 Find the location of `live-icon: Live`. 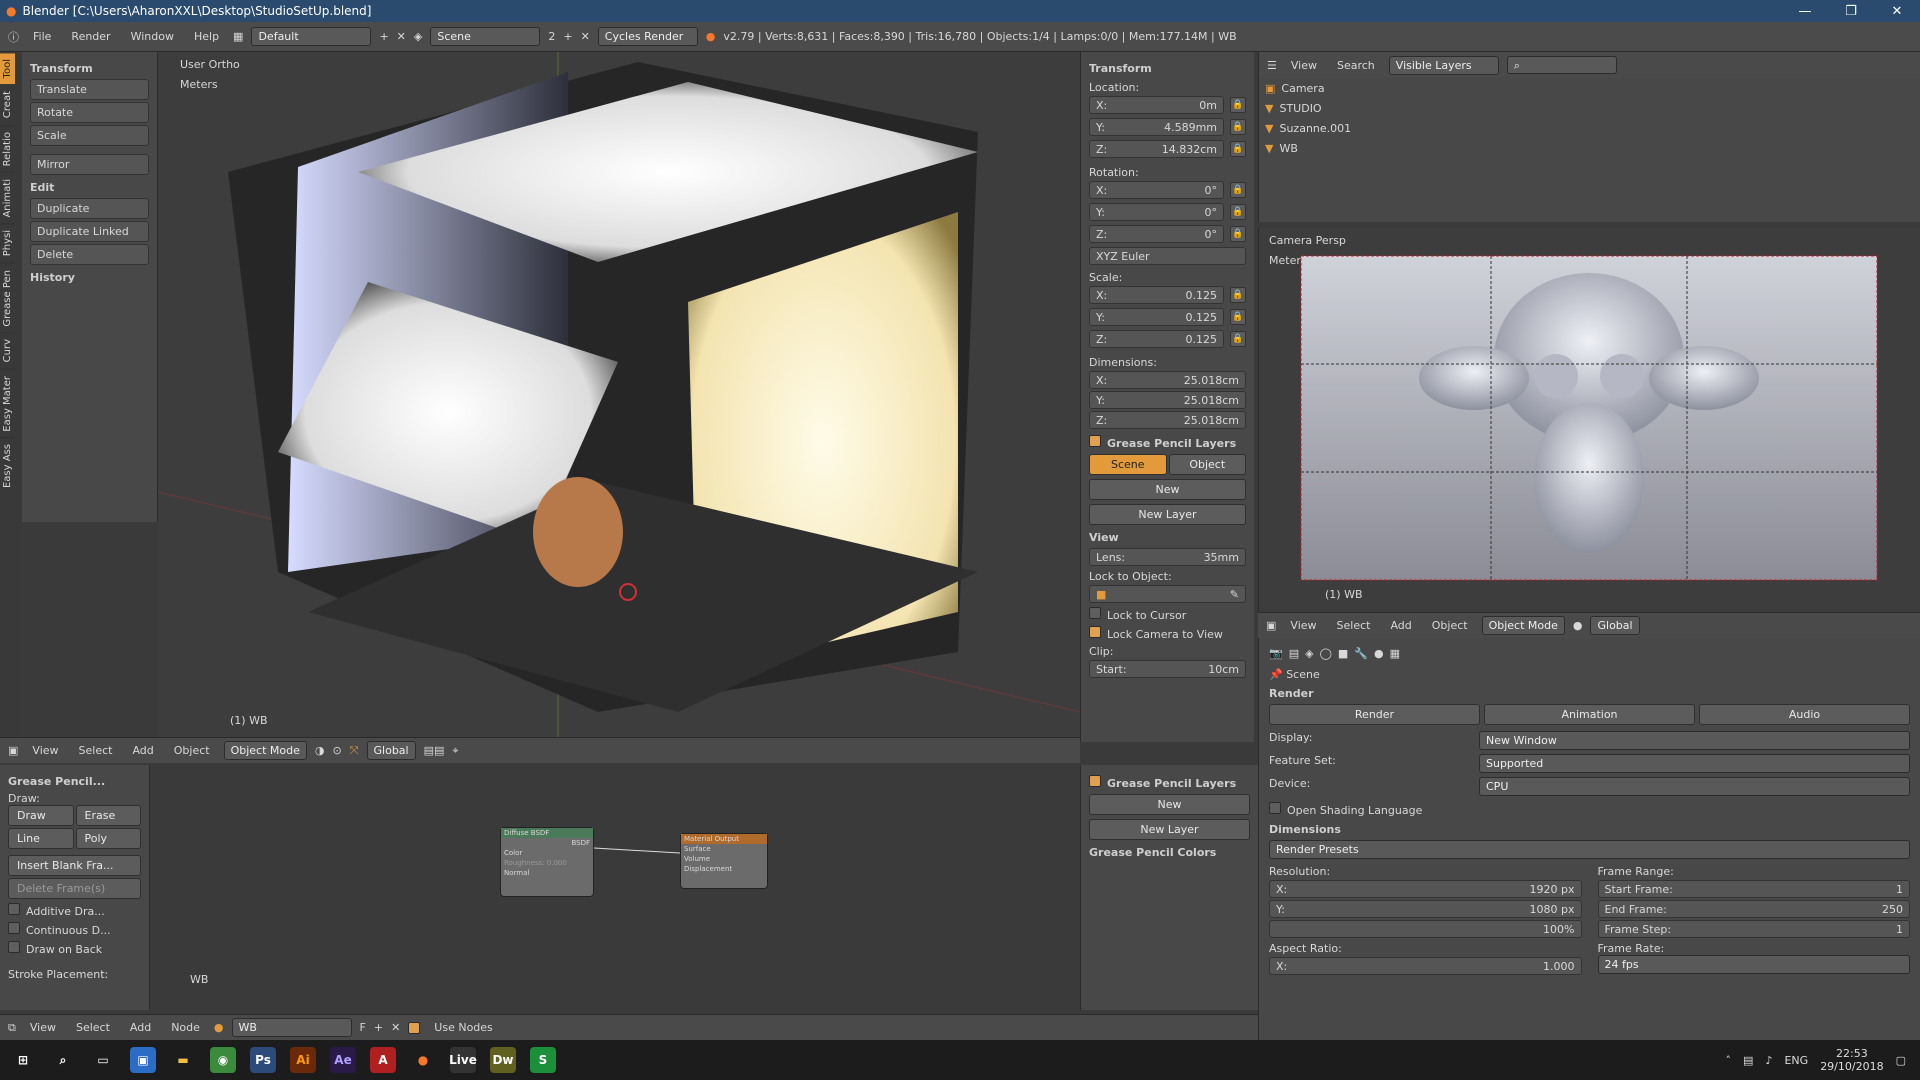

live-icon: Live is located at coordinates (463, 1060).